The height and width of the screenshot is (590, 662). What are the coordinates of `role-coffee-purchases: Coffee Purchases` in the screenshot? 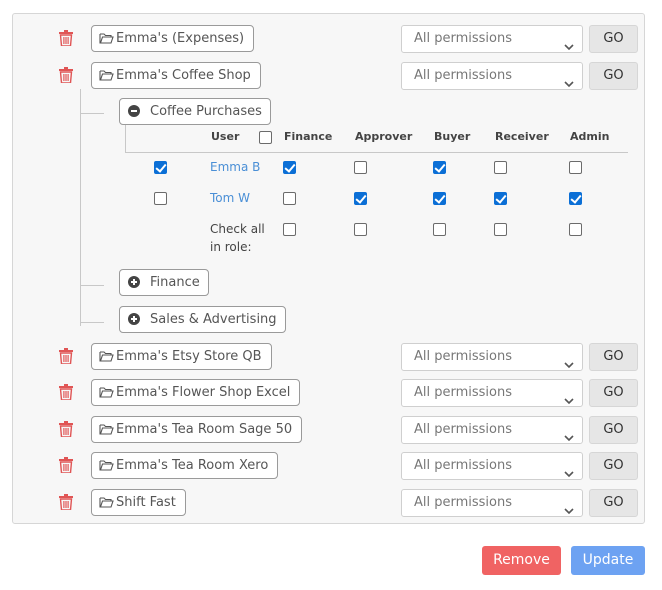 It's located at (195, 111).